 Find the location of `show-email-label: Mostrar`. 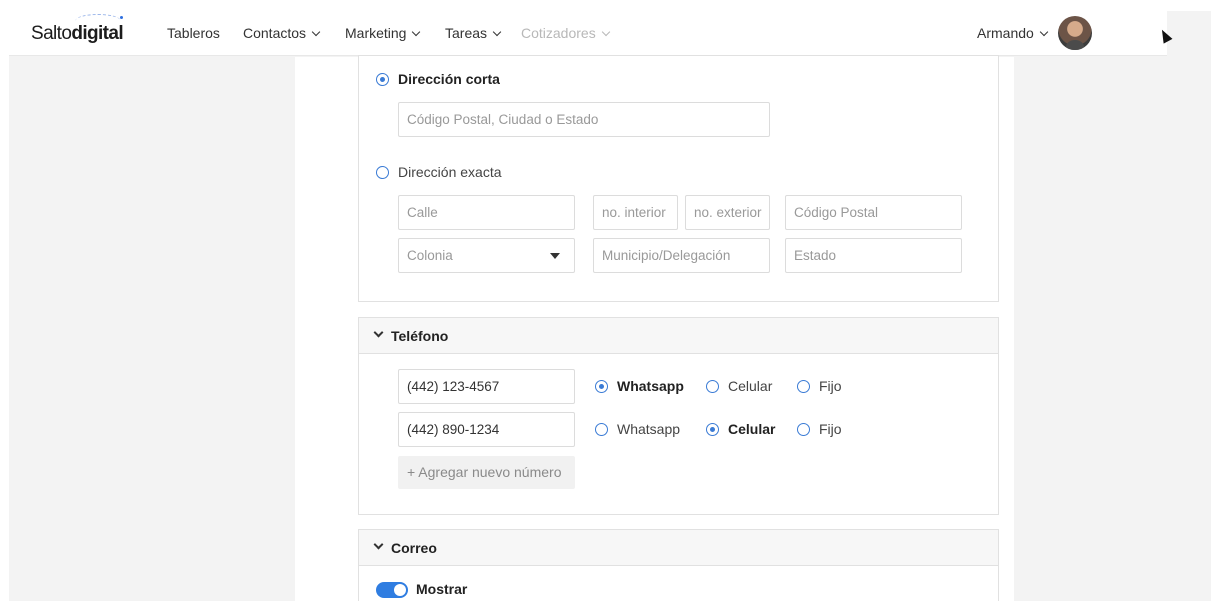

show-email-label: Mostrar is located at coordinates (442, 589).